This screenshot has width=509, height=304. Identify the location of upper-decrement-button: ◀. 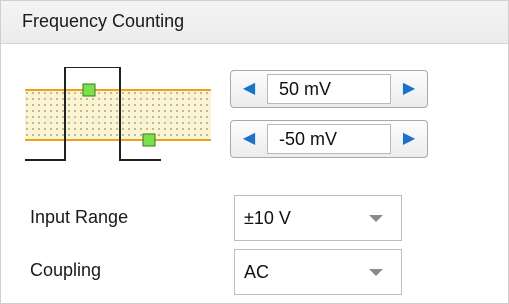
(249, 89).